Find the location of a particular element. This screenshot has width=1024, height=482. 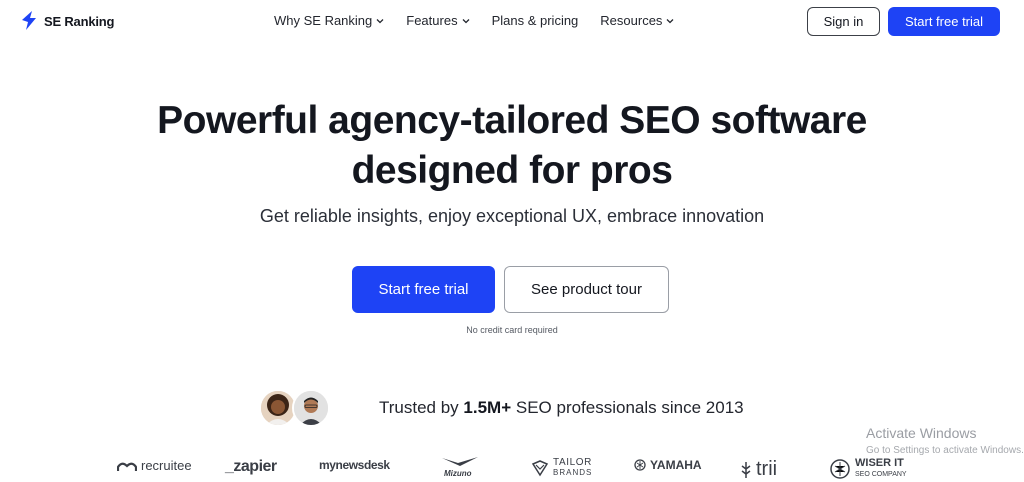

avatar is located at coordinates (311, 408).